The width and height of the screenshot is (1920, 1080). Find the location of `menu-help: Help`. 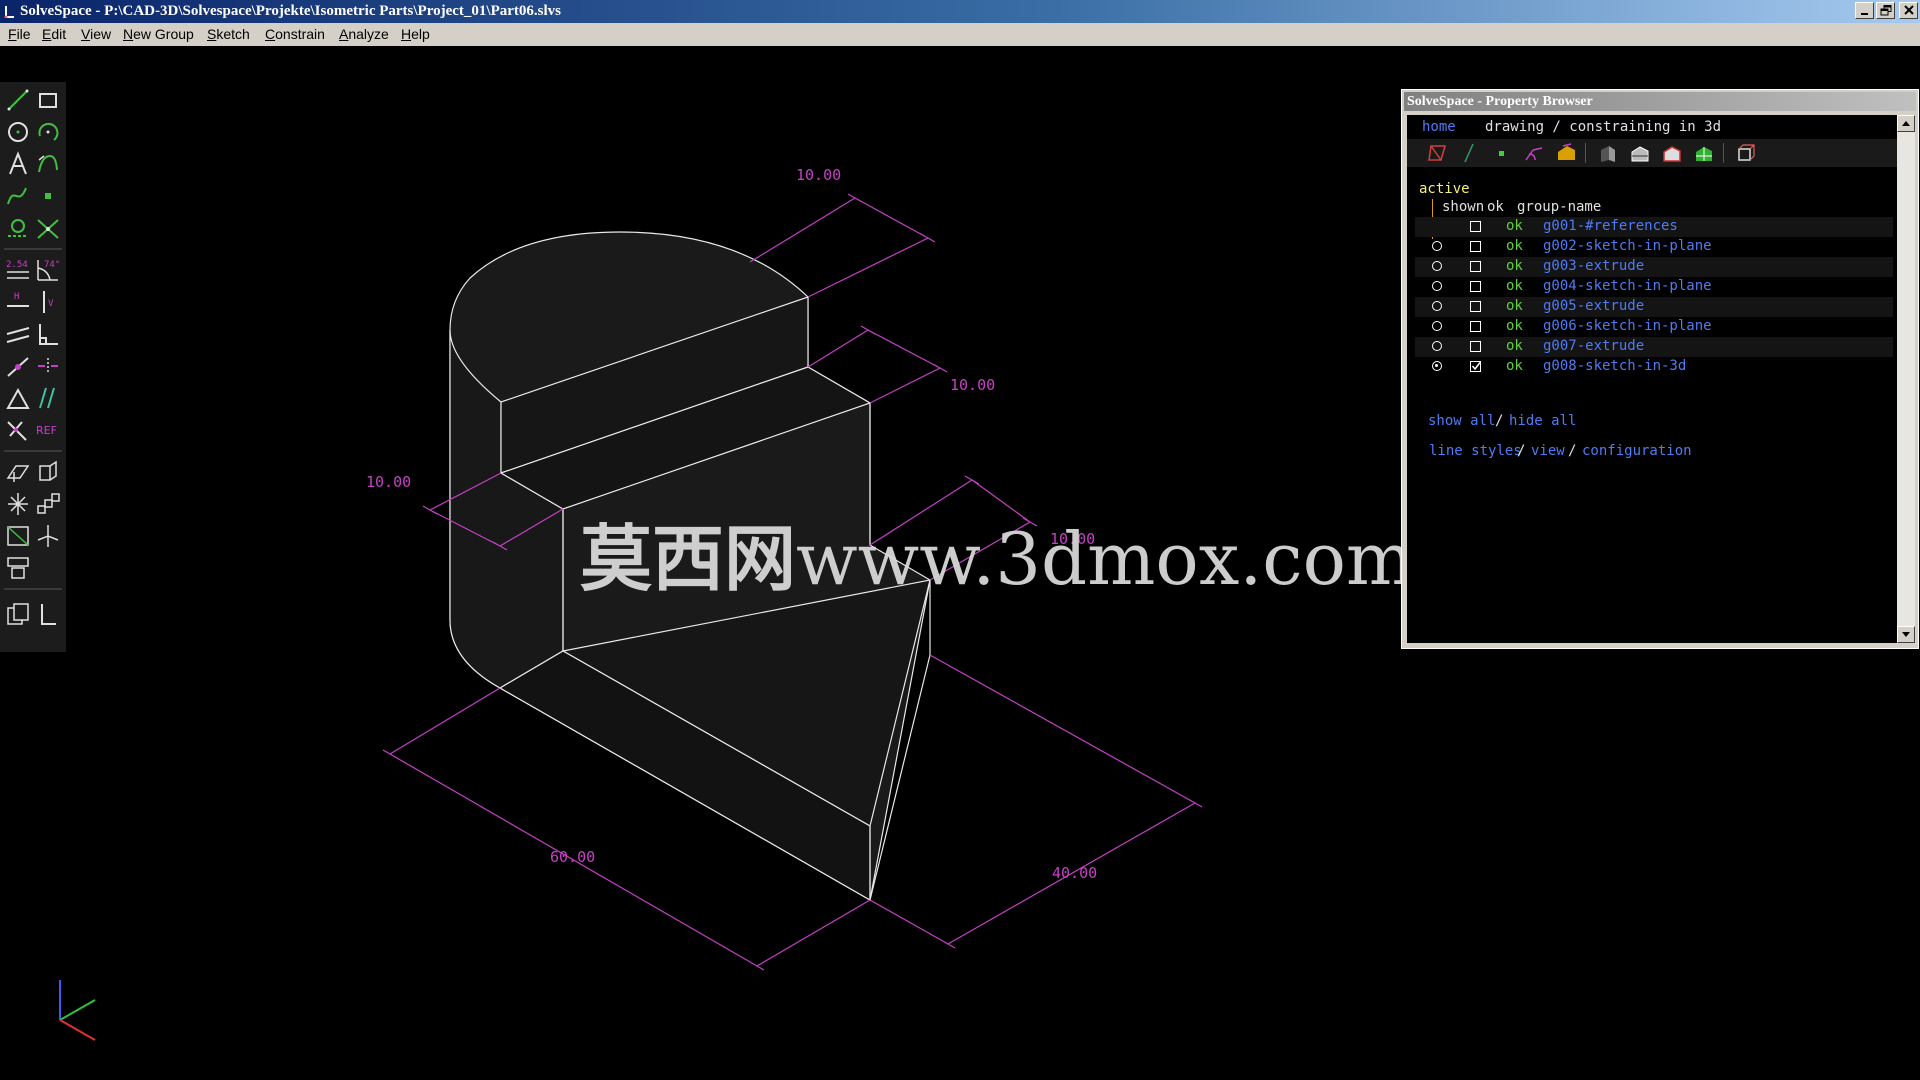

menu-help: Help is located at coordinates (415, 34).